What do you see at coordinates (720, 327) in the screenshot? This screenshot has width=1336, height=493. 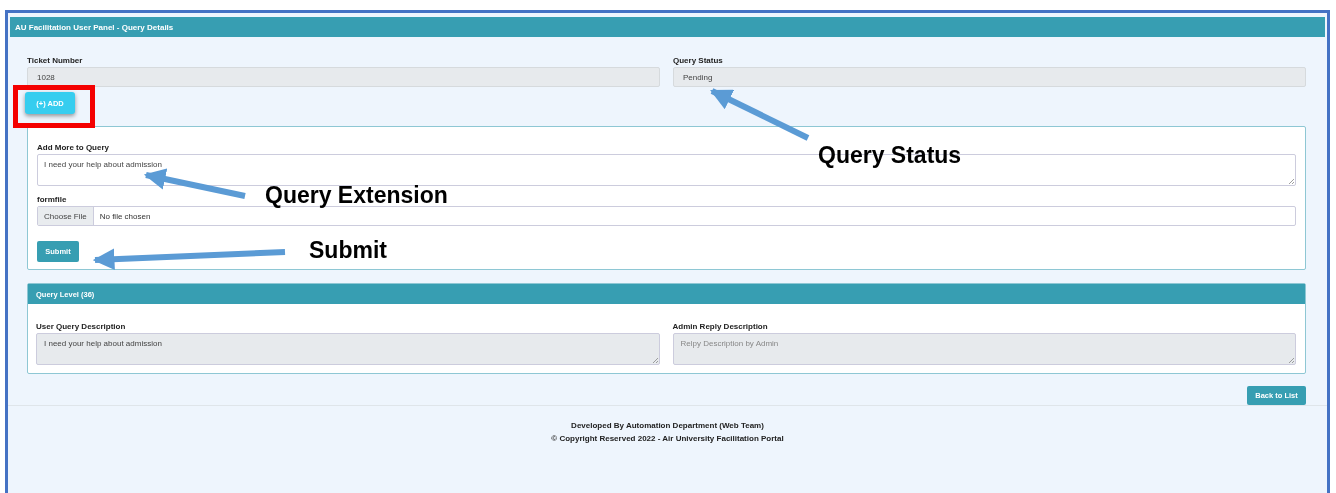 I see `field-label: Admin Reply Description` at bounding box center [720, 327].